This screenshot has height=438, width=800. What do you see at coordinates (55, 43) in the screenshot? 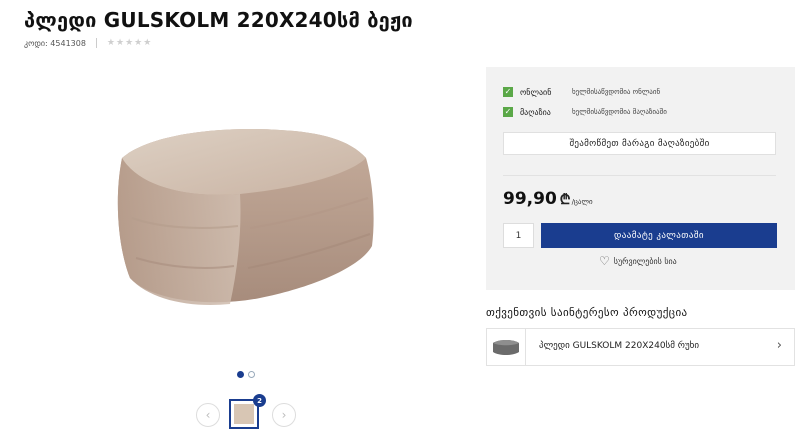
I see `product-code: კოდი: 4541308` at bounding box center [55, 43].